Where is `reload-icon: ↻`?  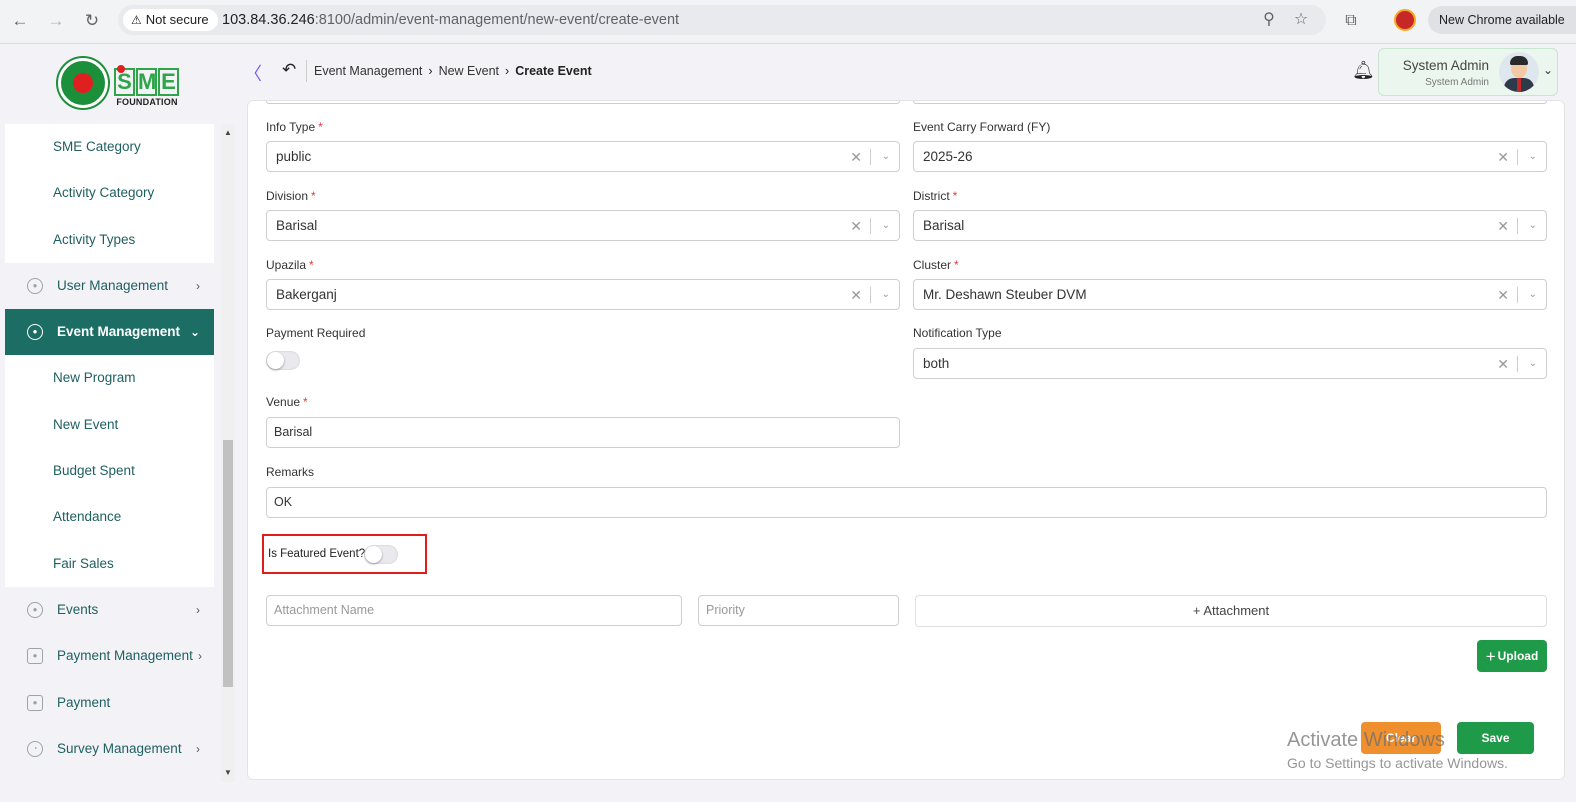
reload-icon: ↻ is located at coordinates (92, 21).